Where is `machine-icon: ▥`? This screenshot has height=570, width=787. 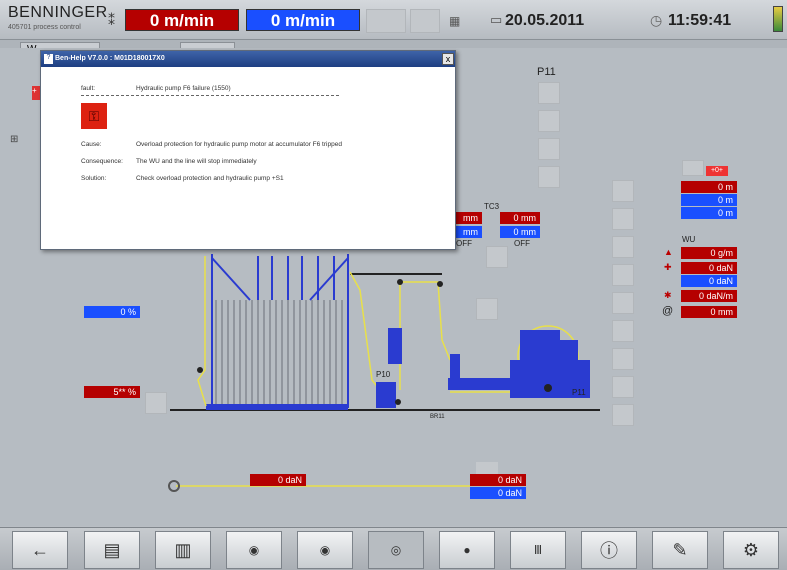 machine-icon: ▥ is located at coordinates (183, 549).